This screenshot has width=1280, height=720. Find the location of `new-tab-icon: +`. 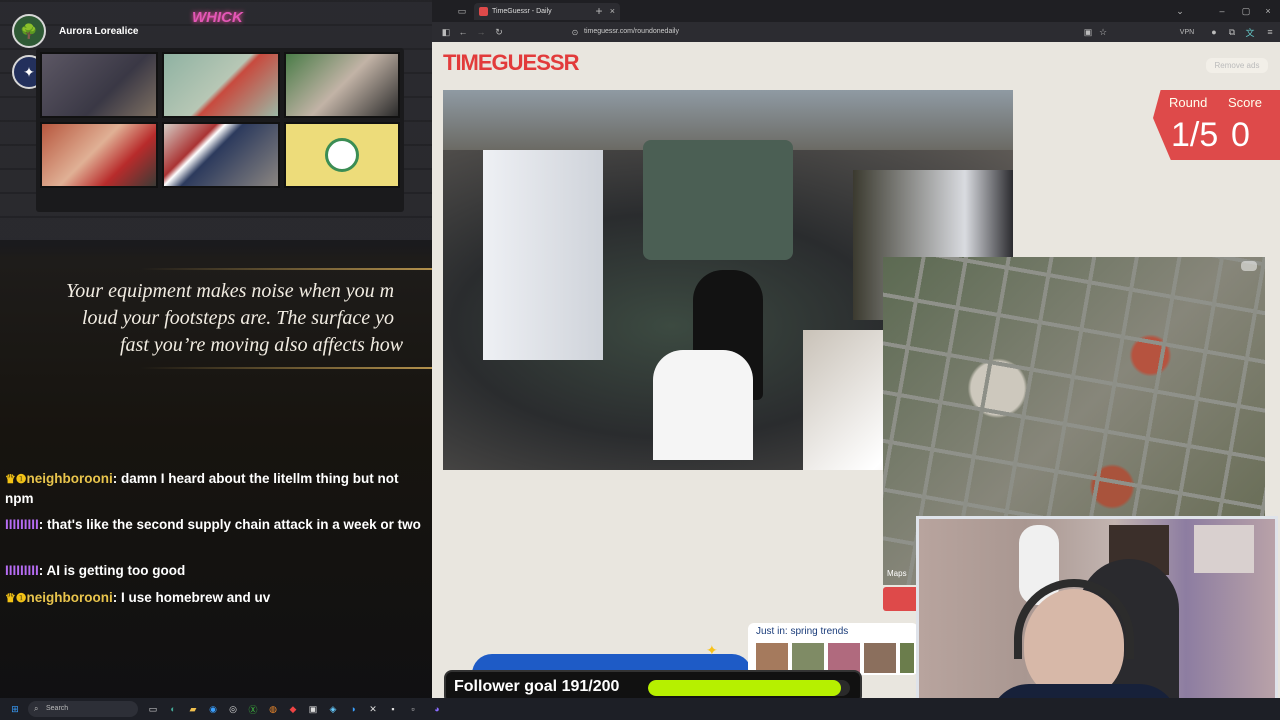

new-tab-icon: + is located at coordinates (599, 11).